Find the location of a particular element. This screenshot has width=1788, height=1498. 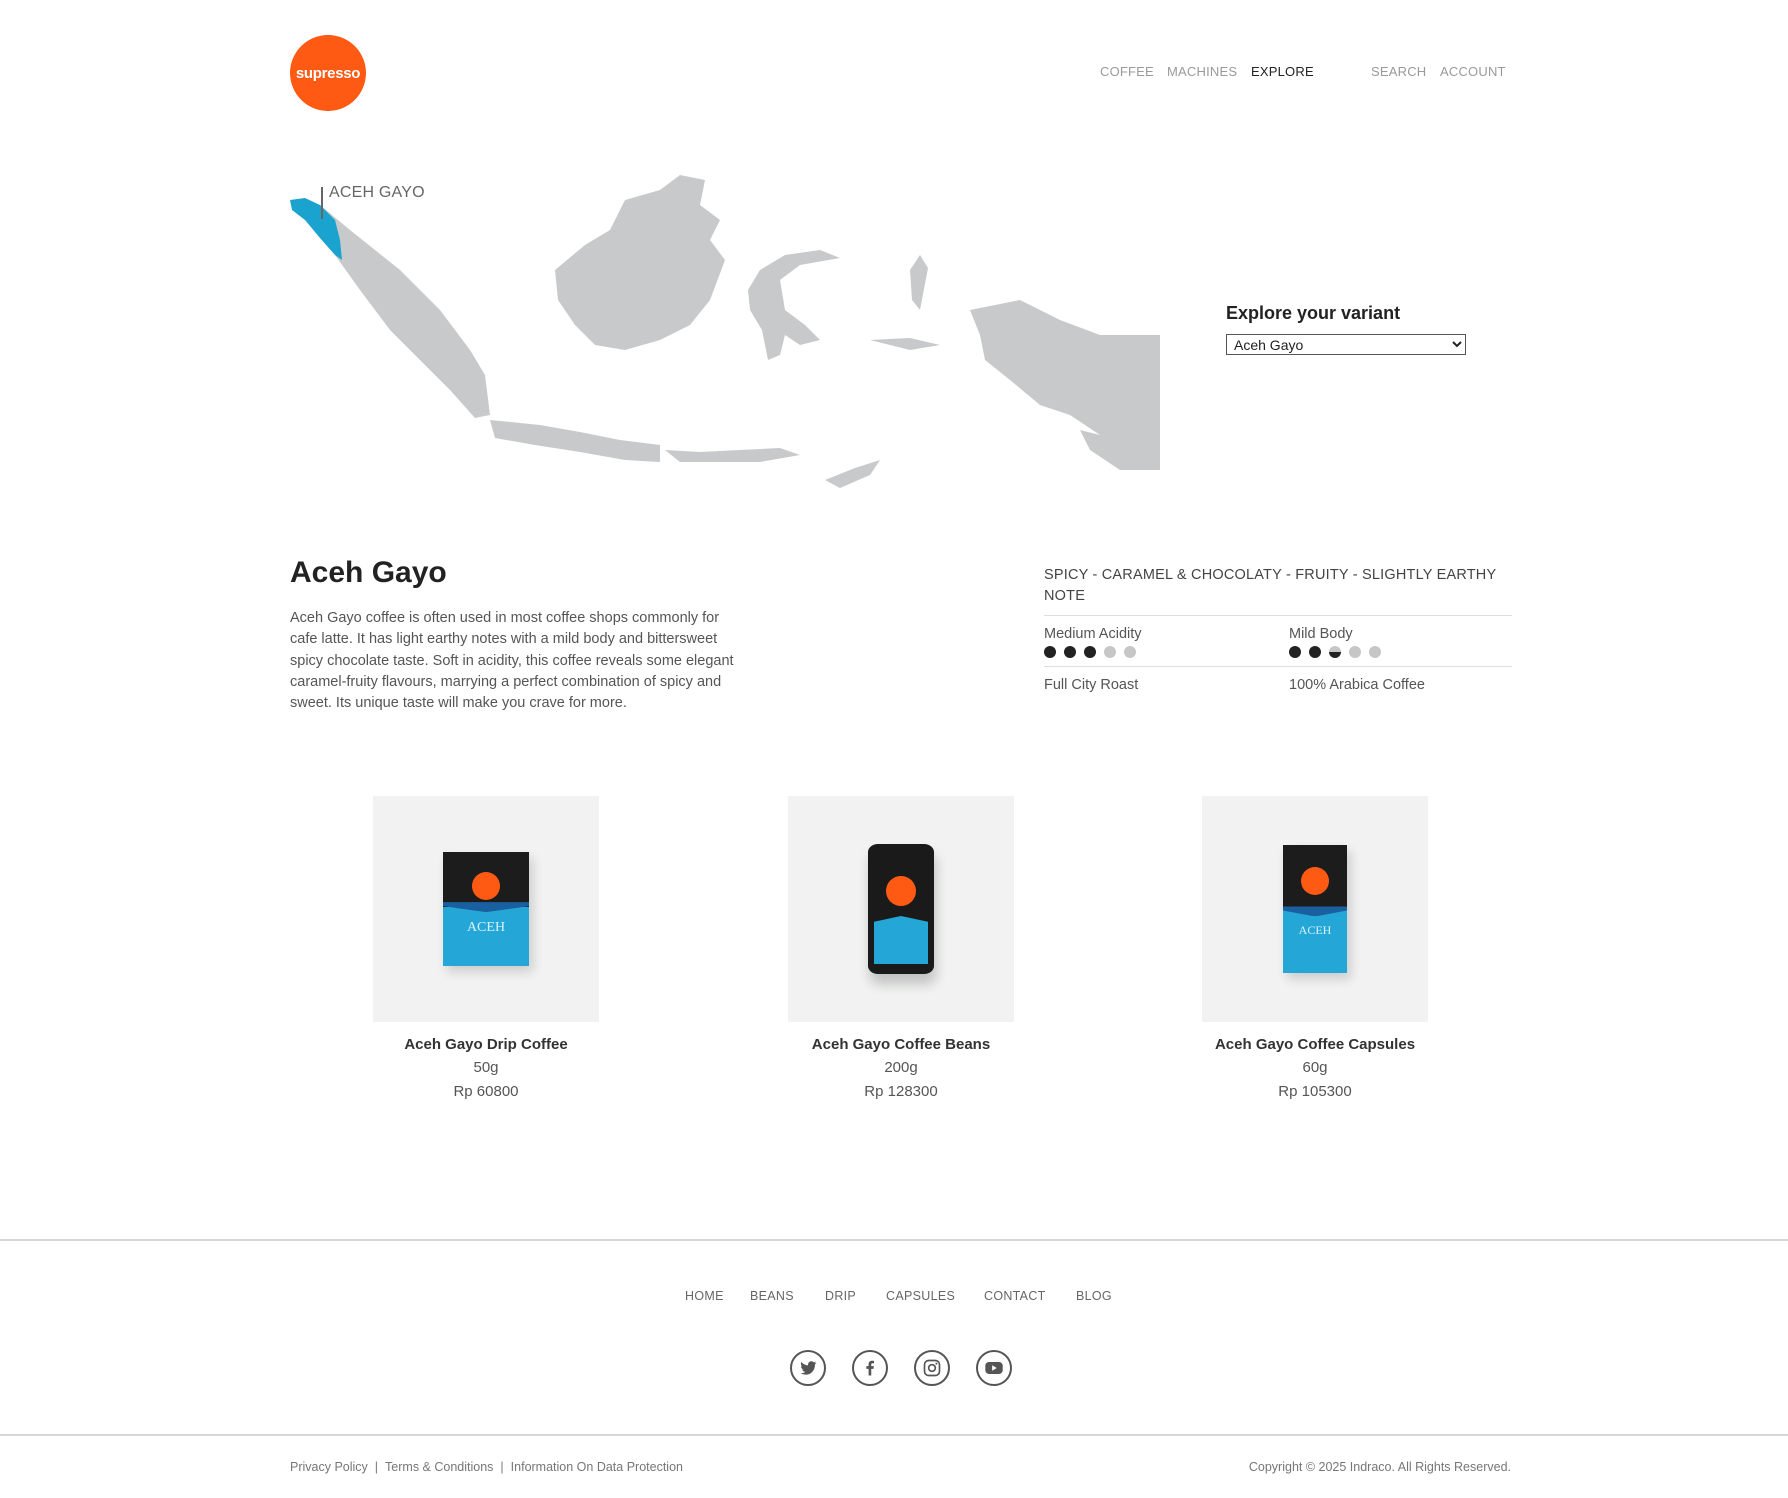

product-price: Rp 60800 is located at coordinates (486, 1091).